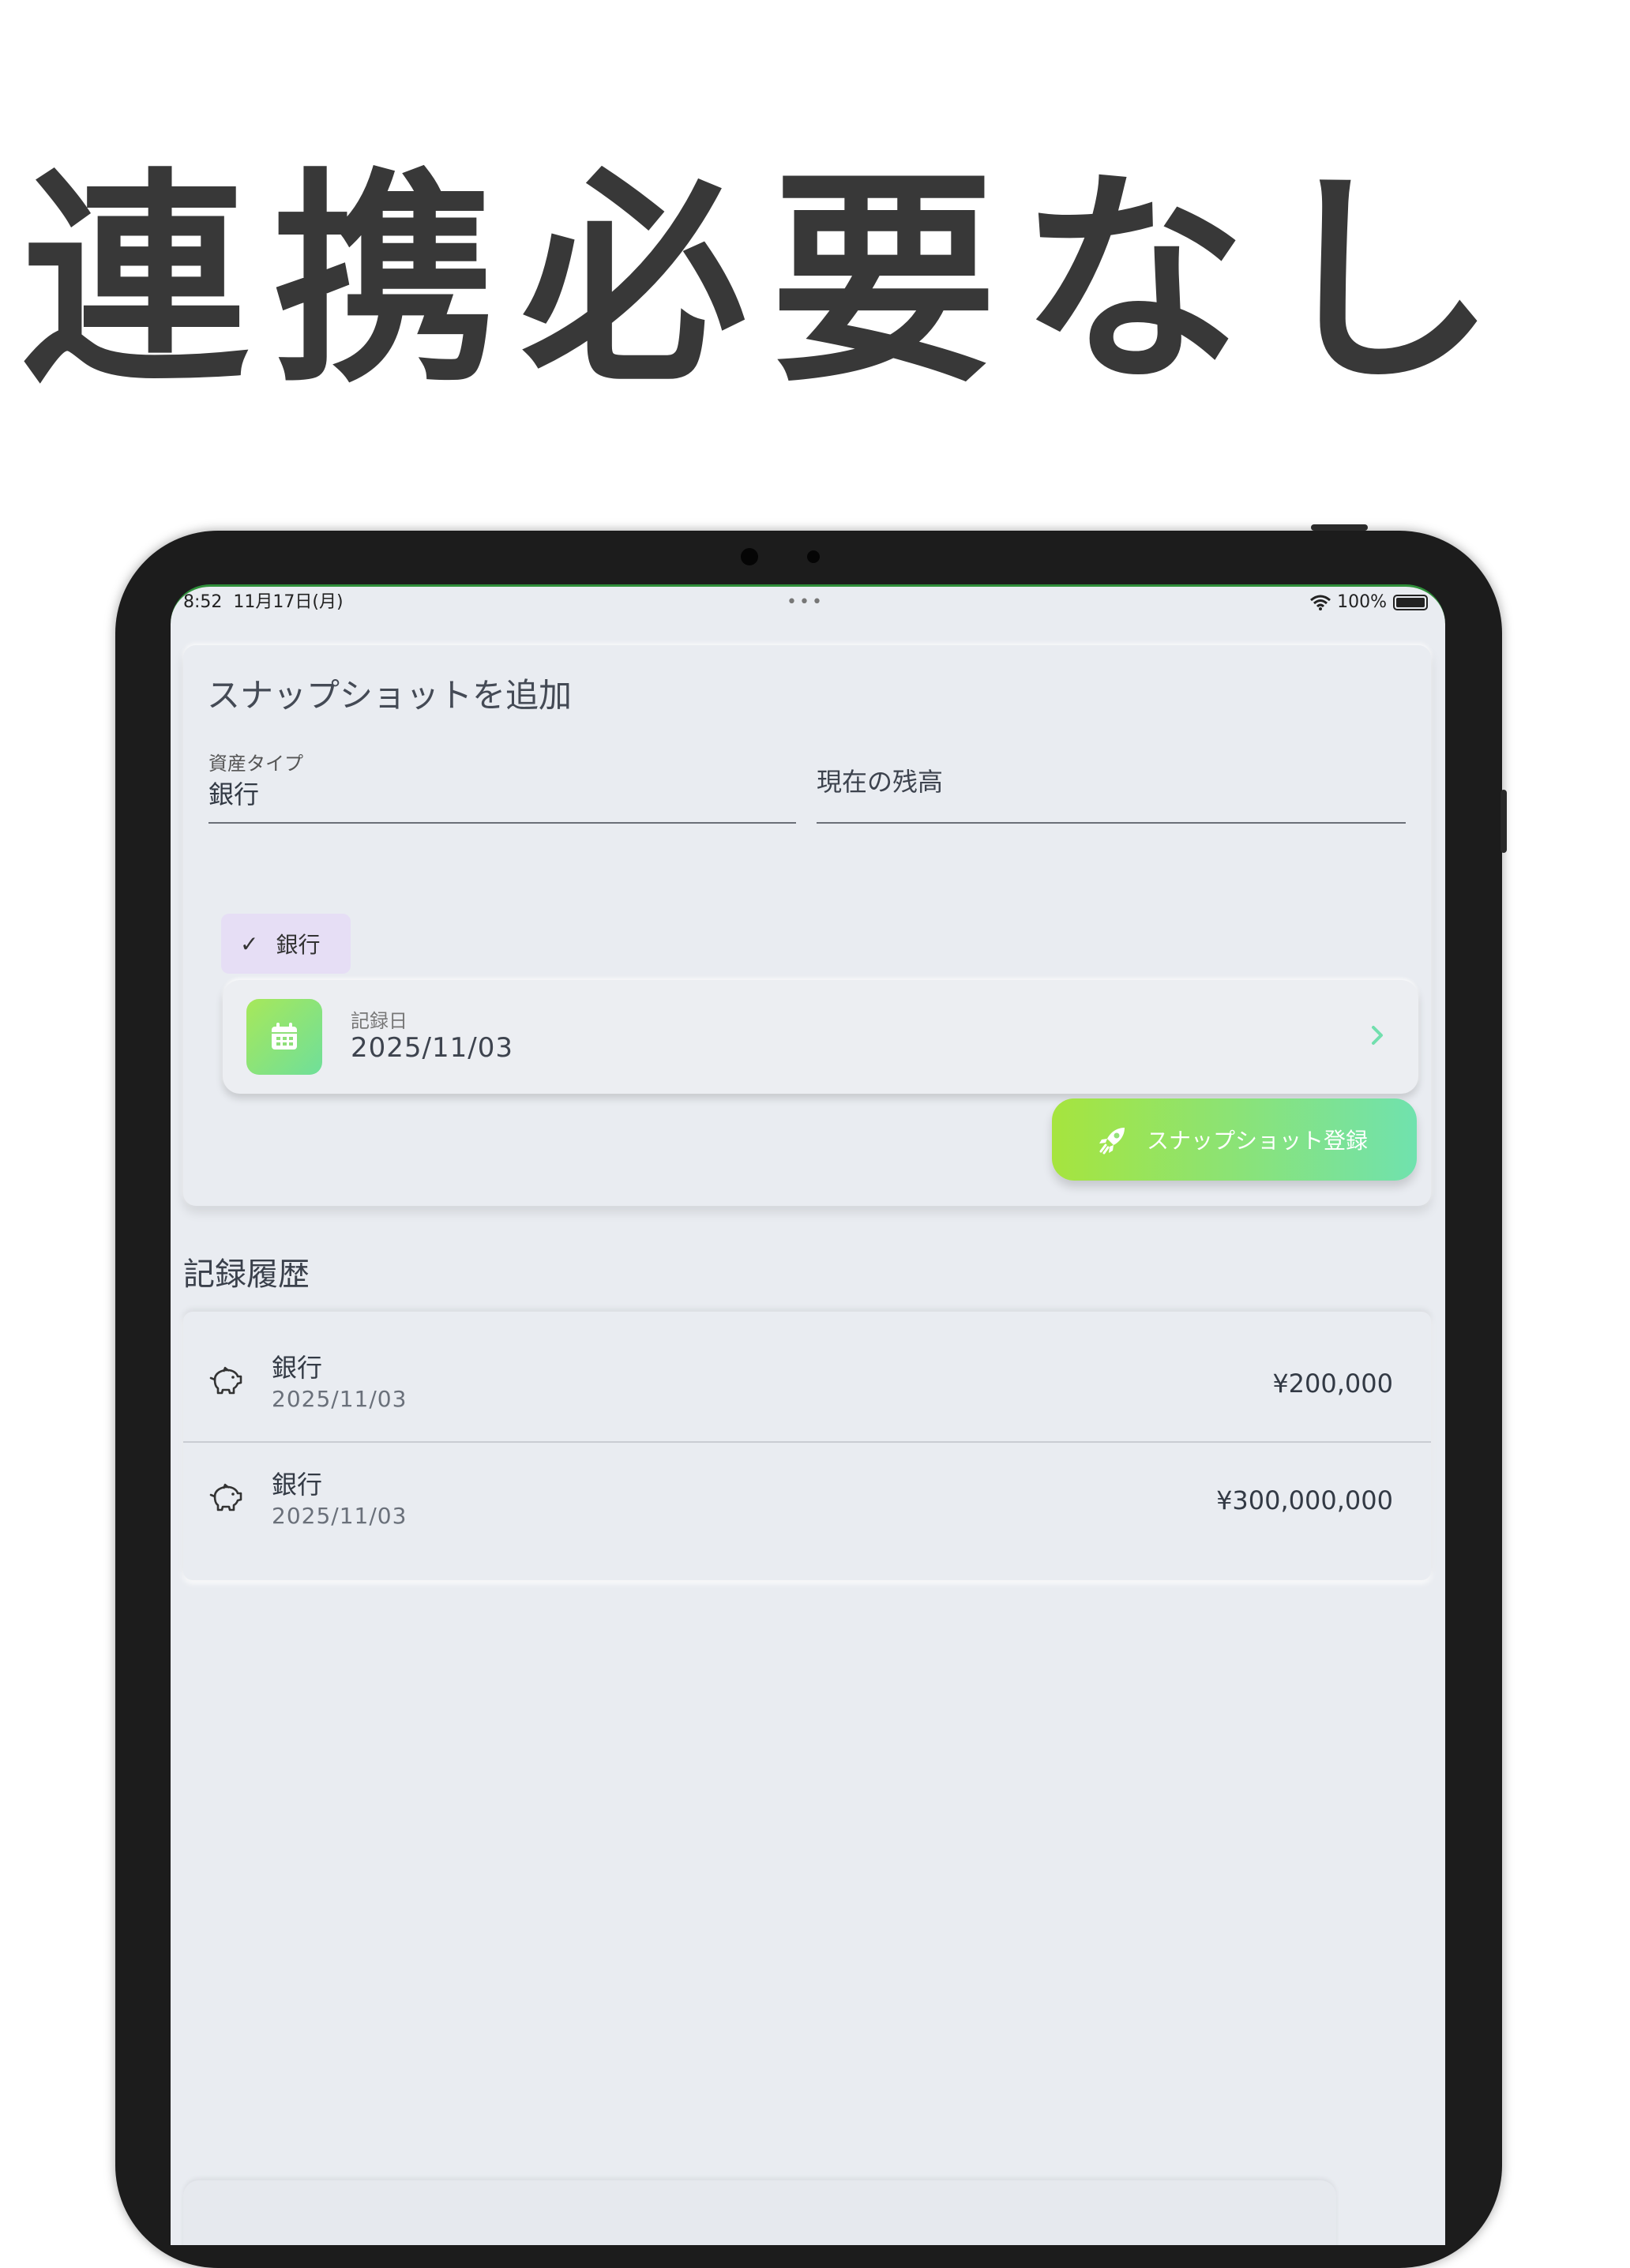  I want to click on balance-input: 現在の残高, so click(880, 780).